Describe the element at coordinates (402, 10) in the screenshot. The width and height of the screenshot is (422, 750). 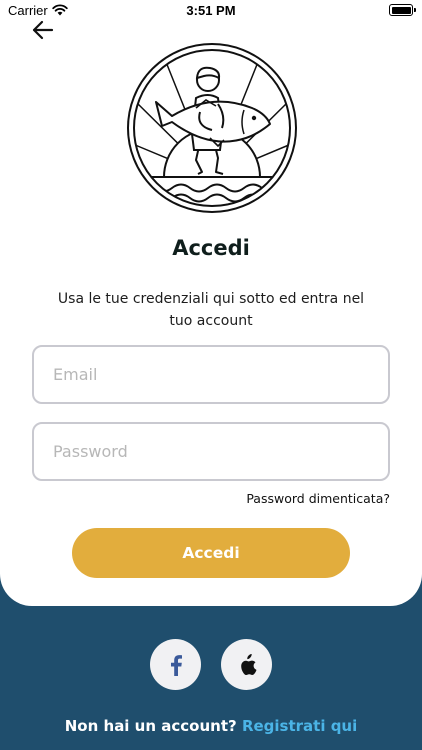
I see `battery-icon` at that location.